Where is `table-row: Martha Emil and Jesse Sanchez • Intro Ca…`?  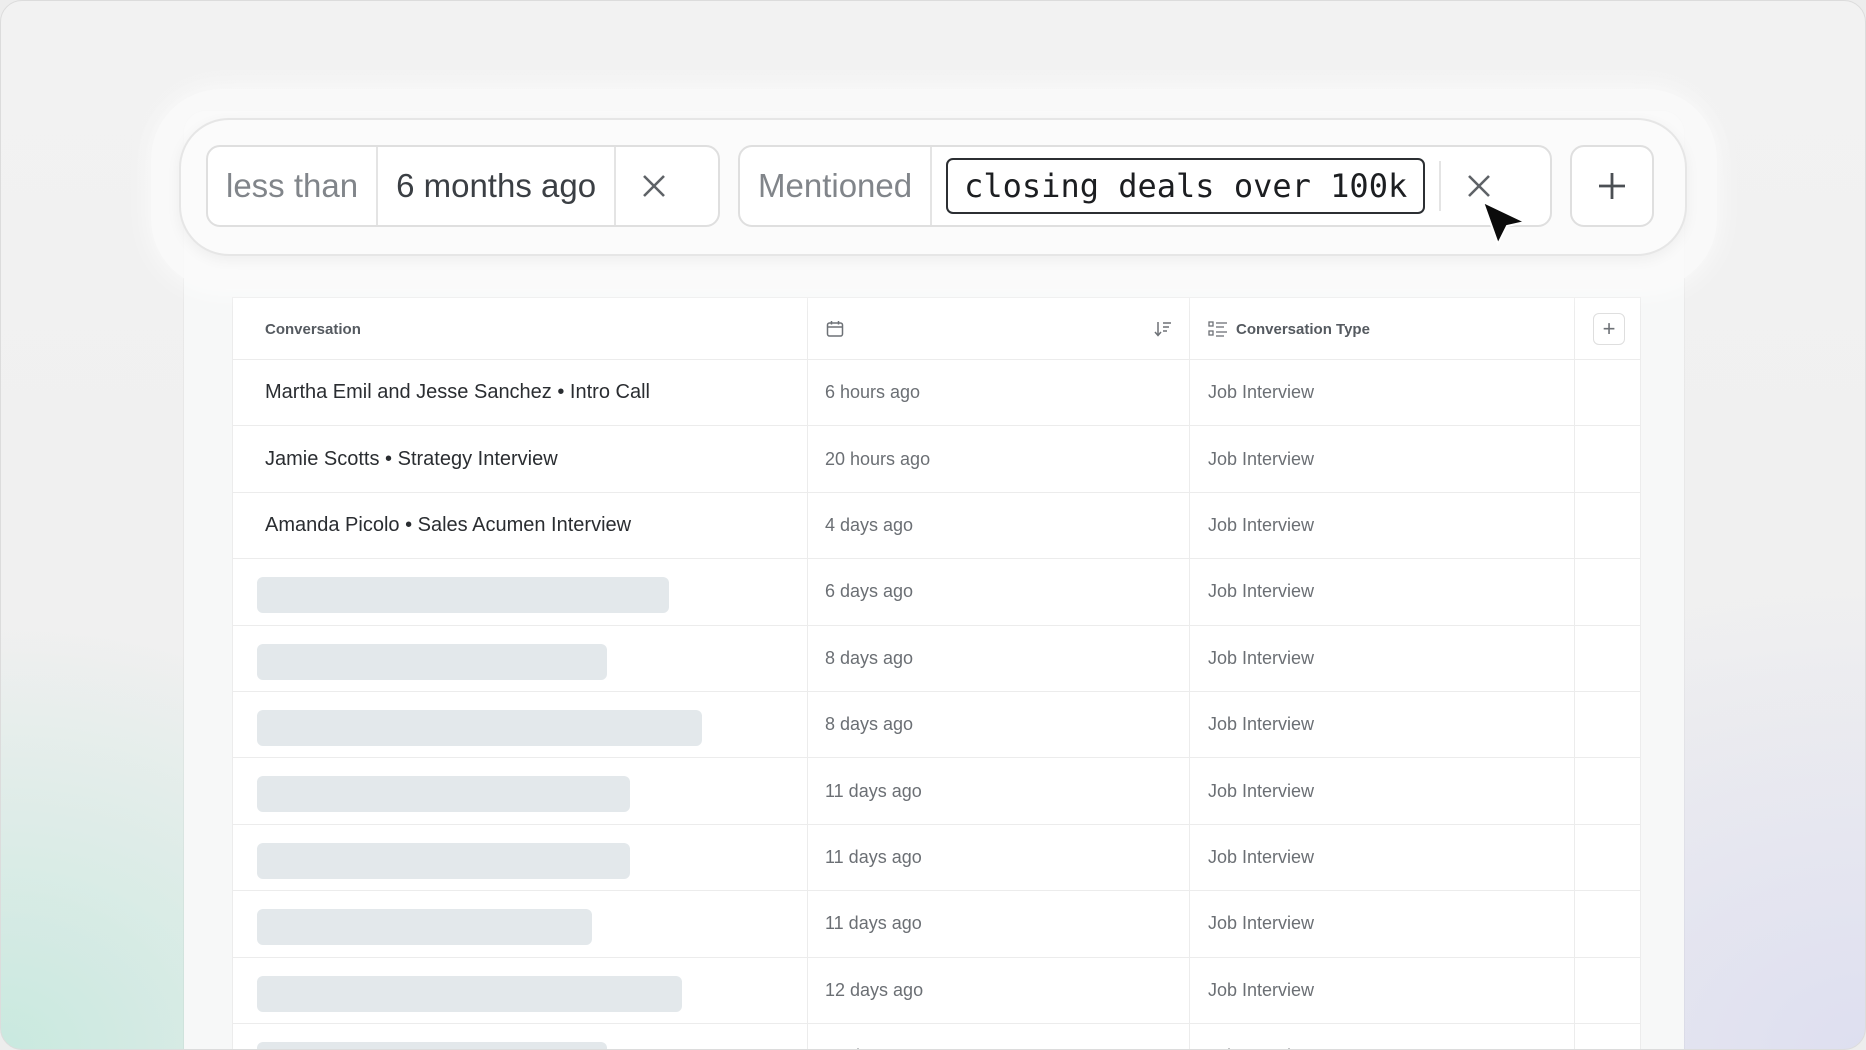 table-row: Martha Emil and Jesse Sanchez • Intro Ca… is located at coordinates (936, 393).